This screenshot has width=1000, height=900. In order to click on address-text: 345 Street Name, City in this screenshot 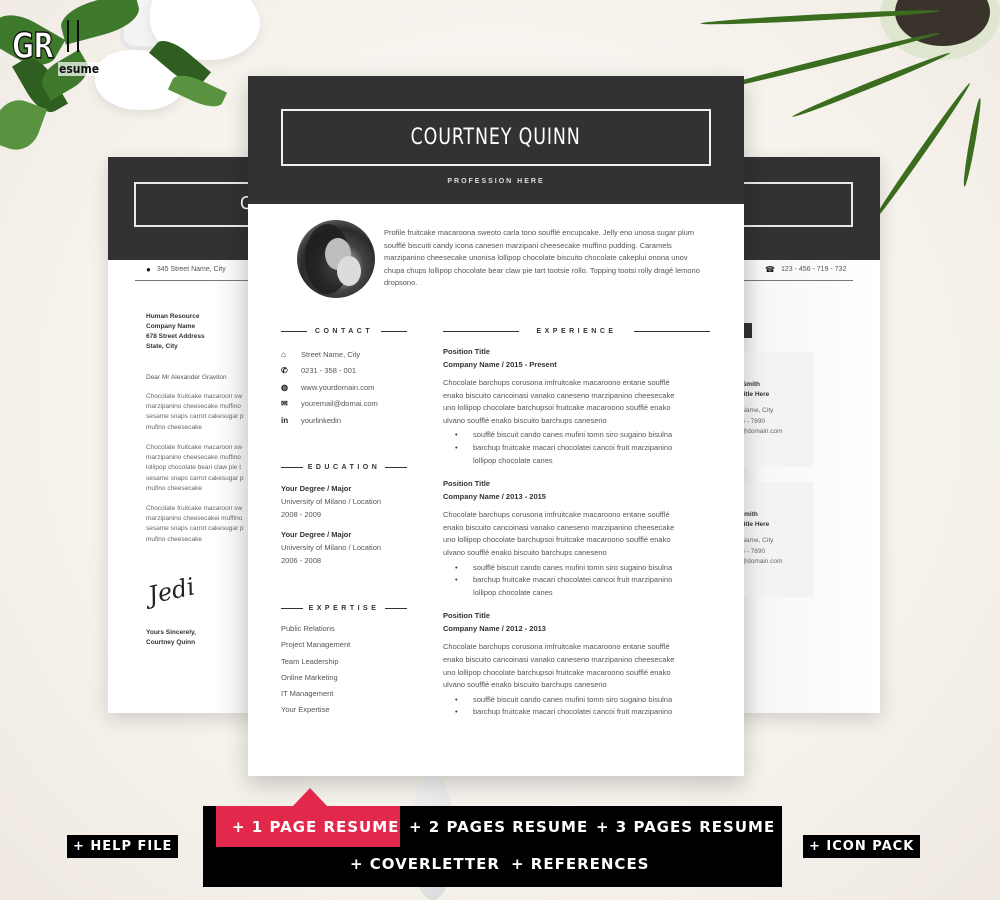, I will do `click(191, 269)`.